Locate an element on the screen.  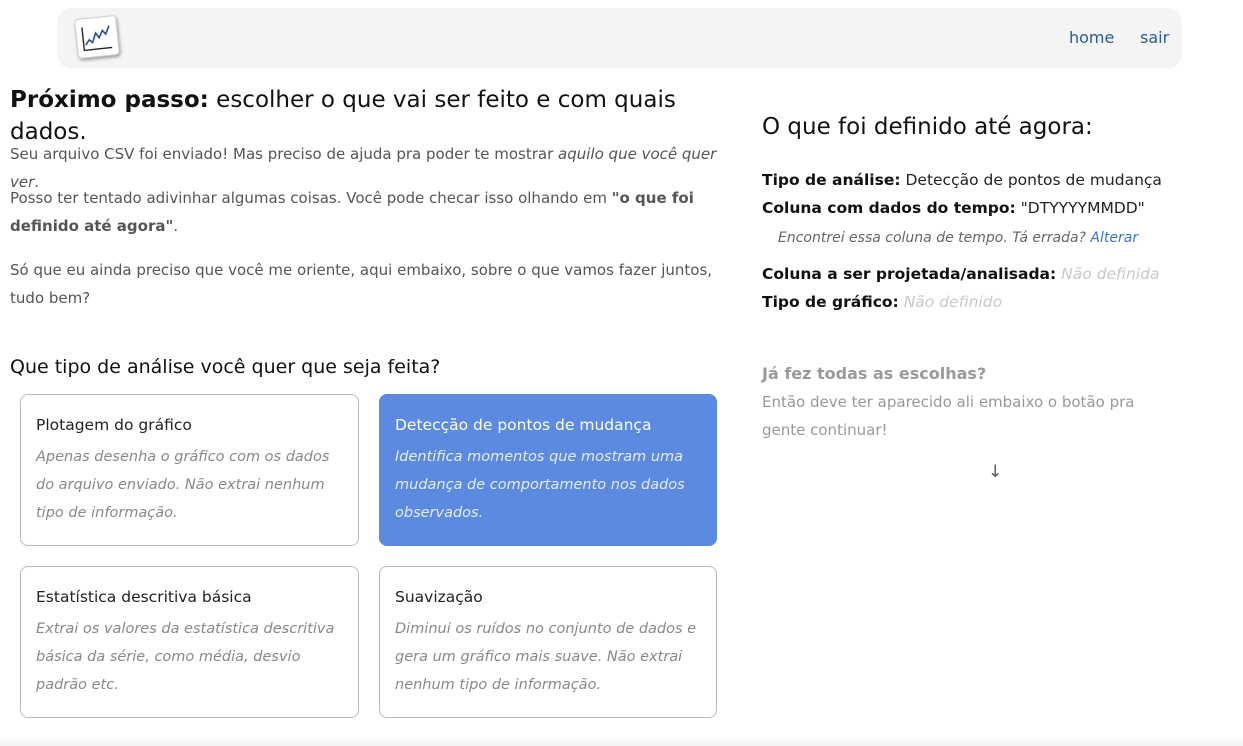
summary-time-column-value: "DTYYYYMMDD" is located at coordinates (1080, 208).